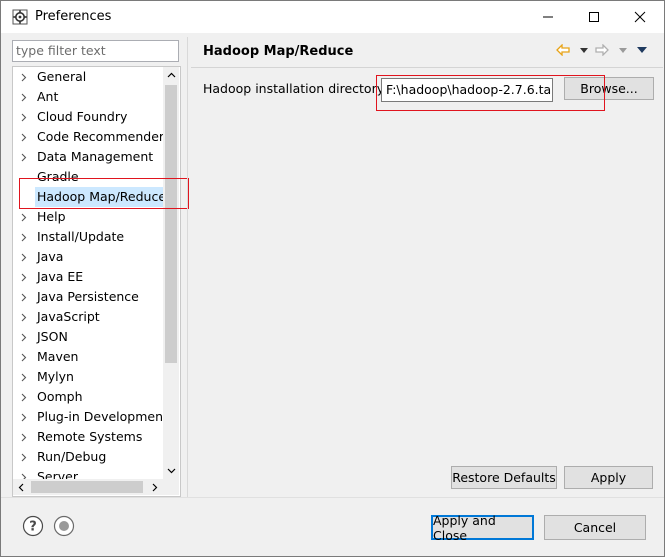 This screenshot has height=557, width=665. What do you see at coordinates (100, 136) in the screenshot?
I see `tree-item-label: Code Recommenders` at bounding box center [100, 136].